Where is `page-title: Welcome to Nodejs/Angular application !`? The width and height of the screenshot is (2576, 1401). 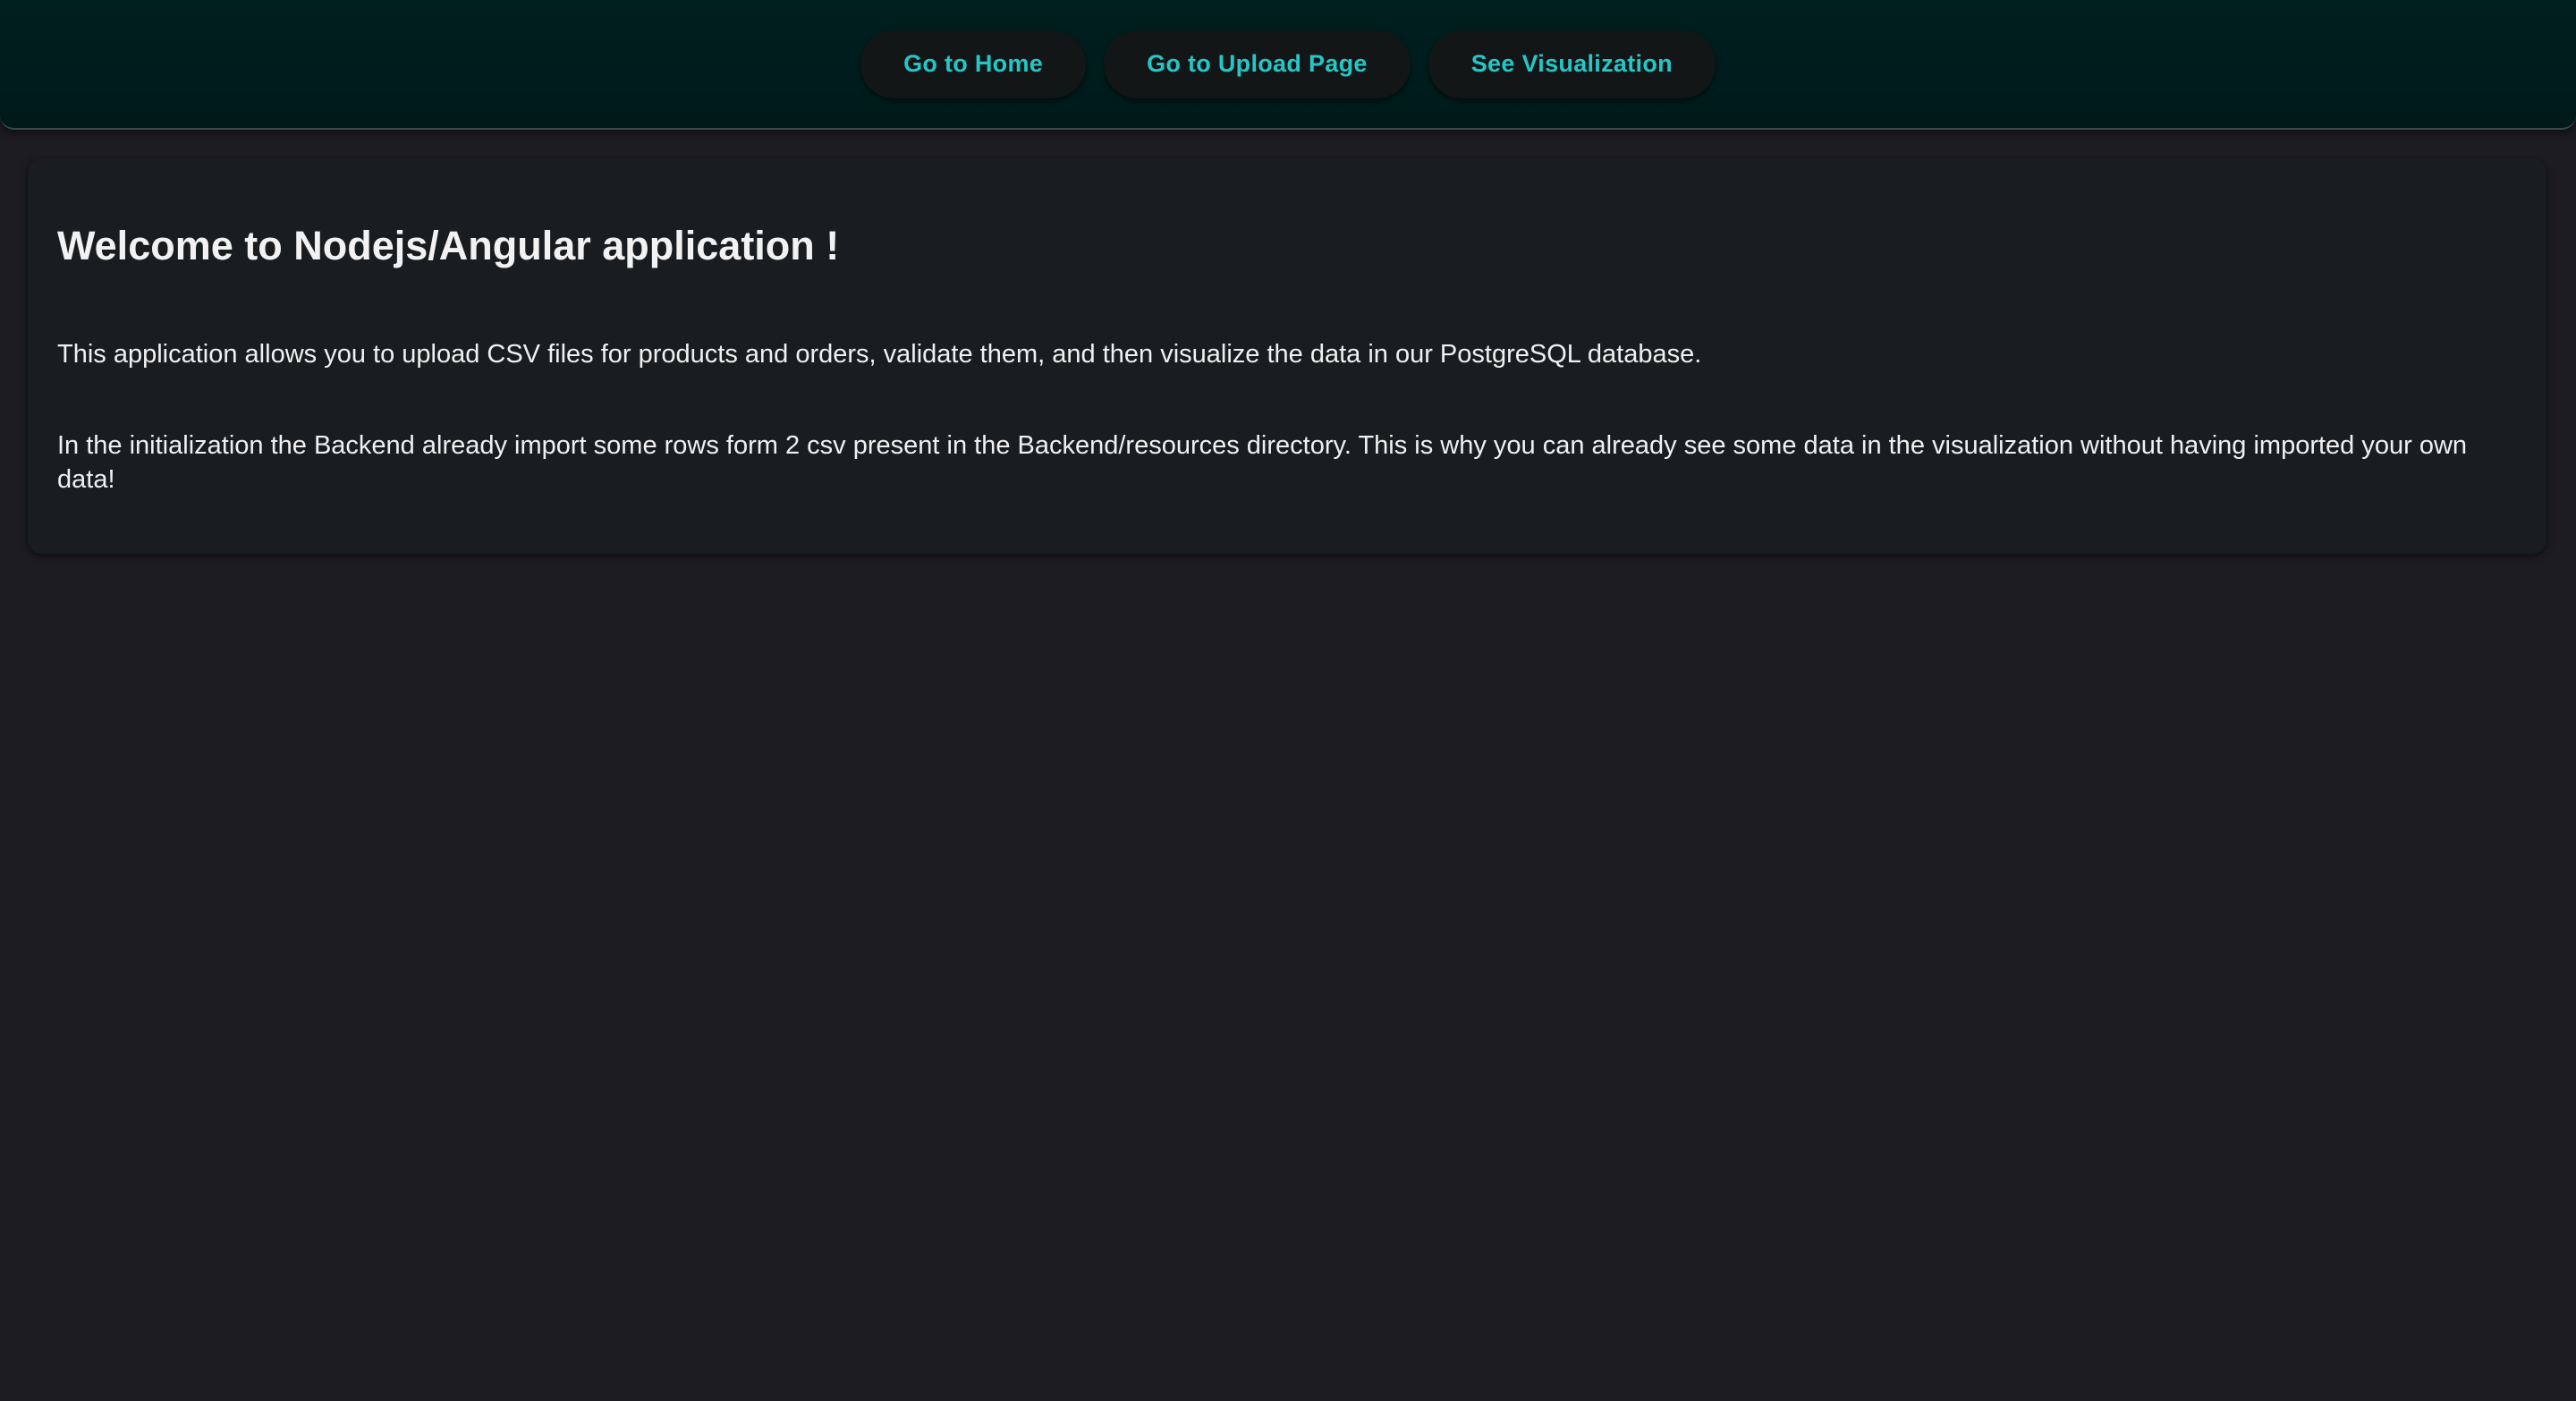
page-title: Welcome to Nodejs/Angular application ! is located at coordinates (448, 246).